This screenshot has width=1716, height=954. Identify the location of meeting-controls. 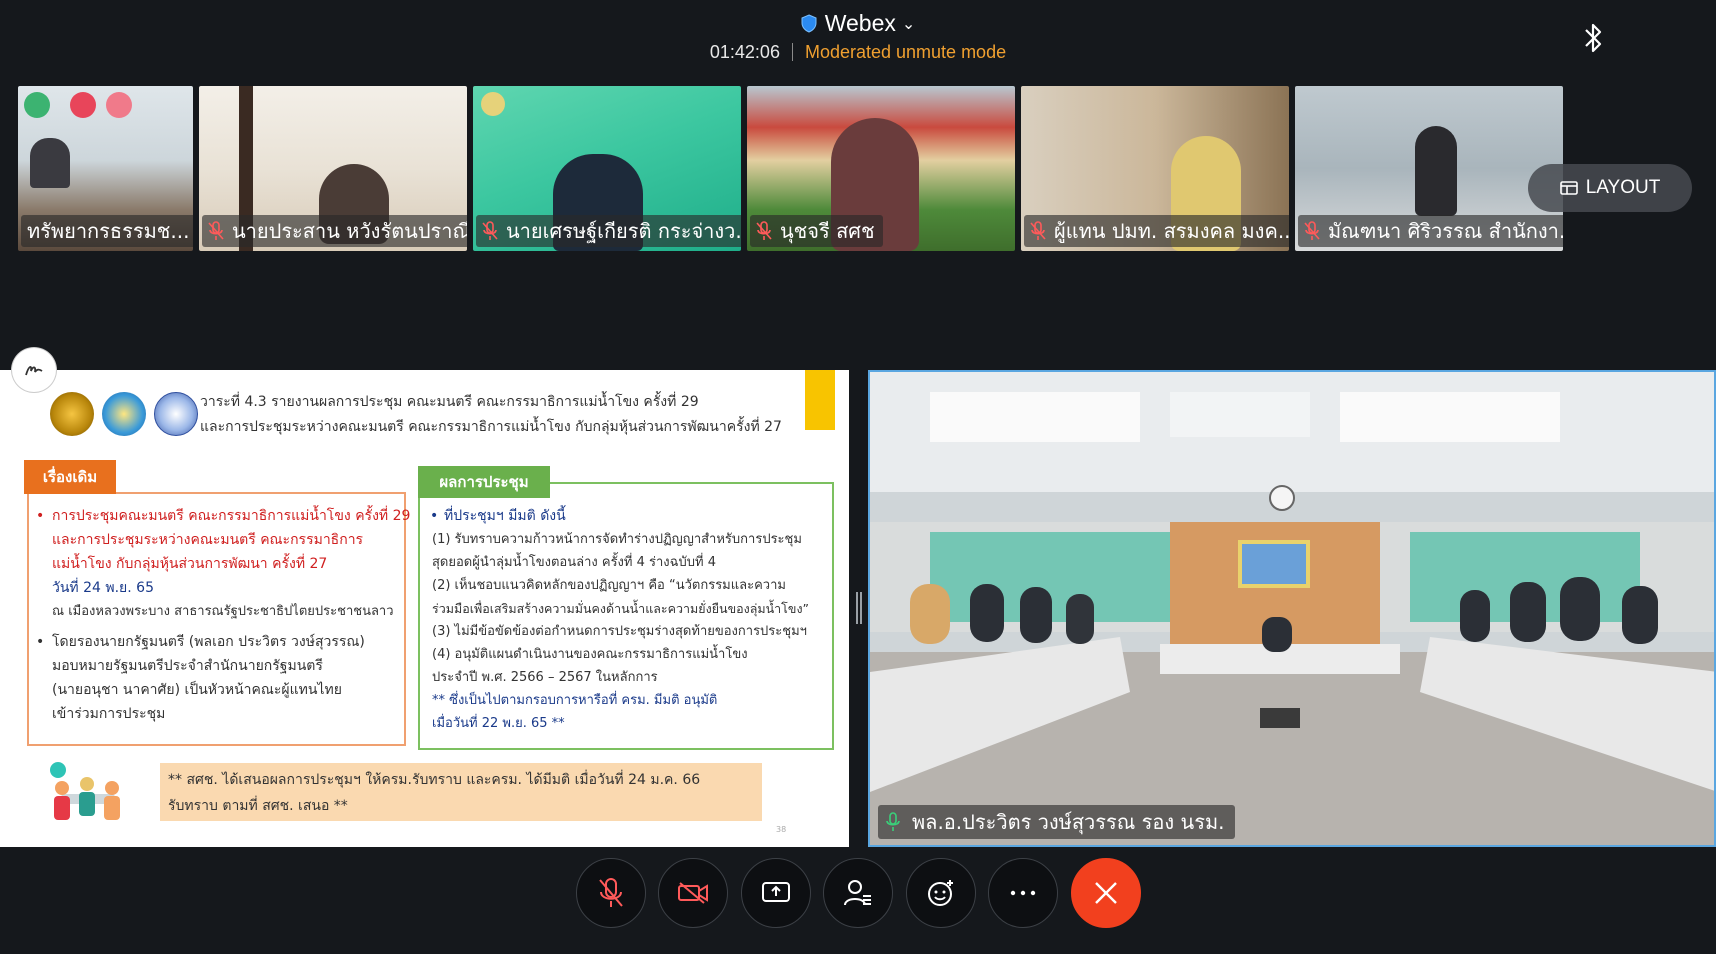
(858, 898).